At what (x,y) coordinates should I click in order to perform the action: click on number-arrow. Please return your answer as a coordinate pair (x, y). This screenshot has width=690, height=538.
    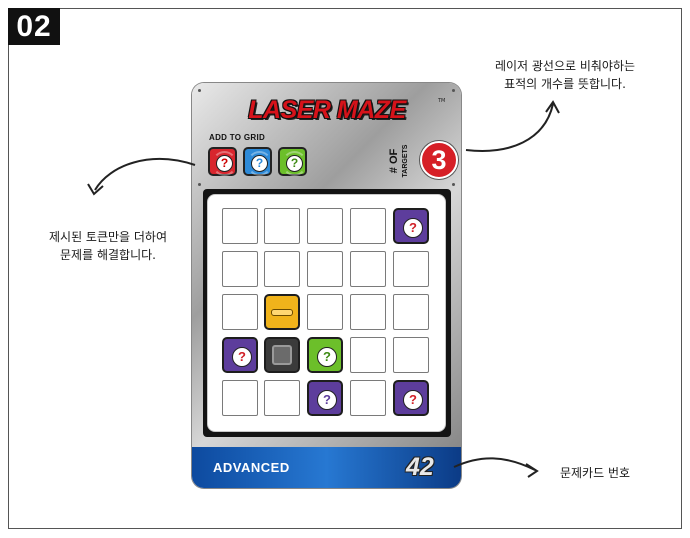
    Looking at the image, I should click on (494, 464).